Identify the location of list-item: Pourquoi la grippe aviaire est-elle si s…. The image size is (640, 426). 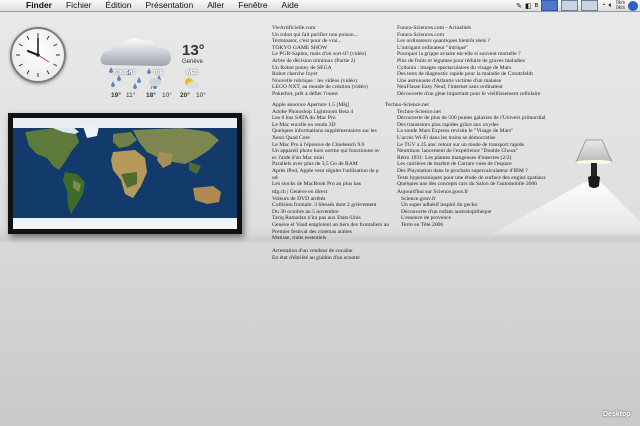
(468, 54).